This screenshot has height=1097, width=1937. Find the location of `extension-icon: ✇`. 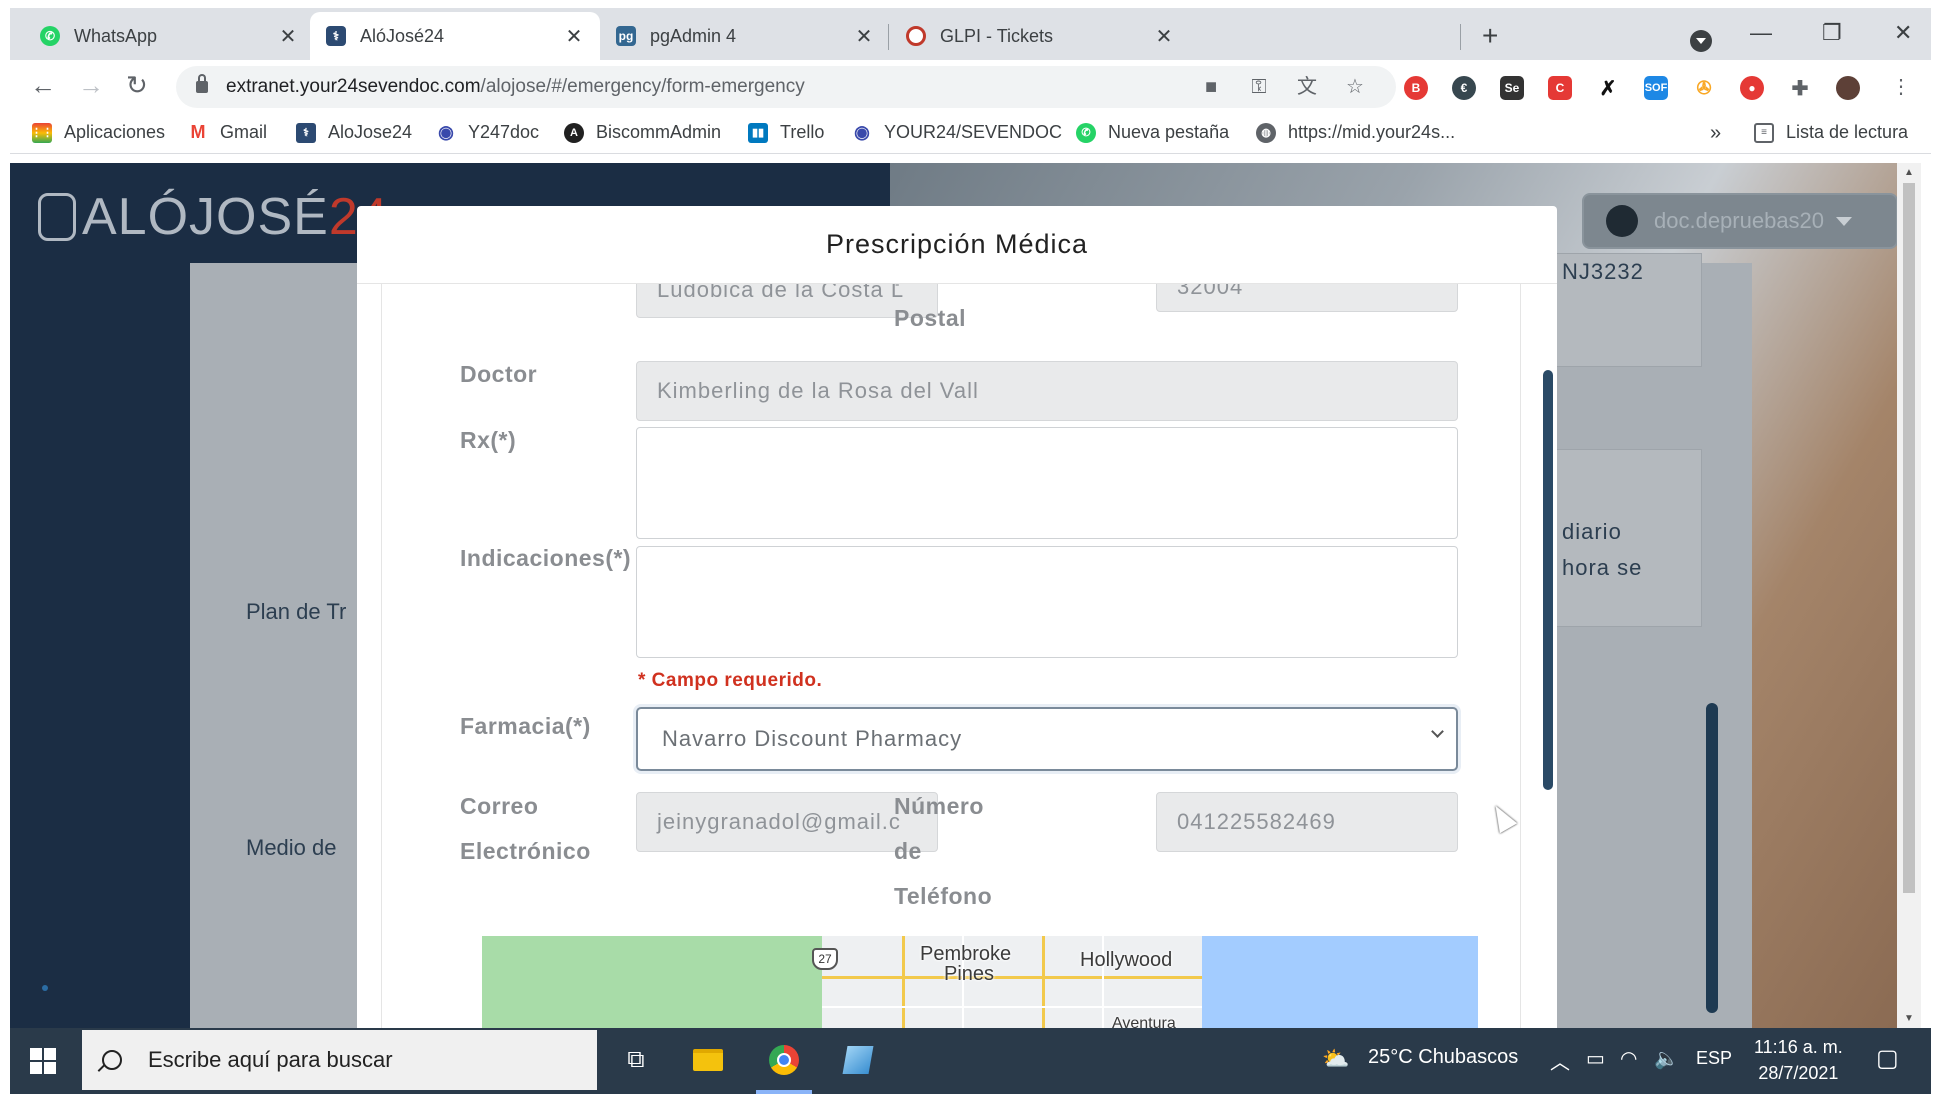

extension-icon: ✇ is located at coordinates (1704, 88).